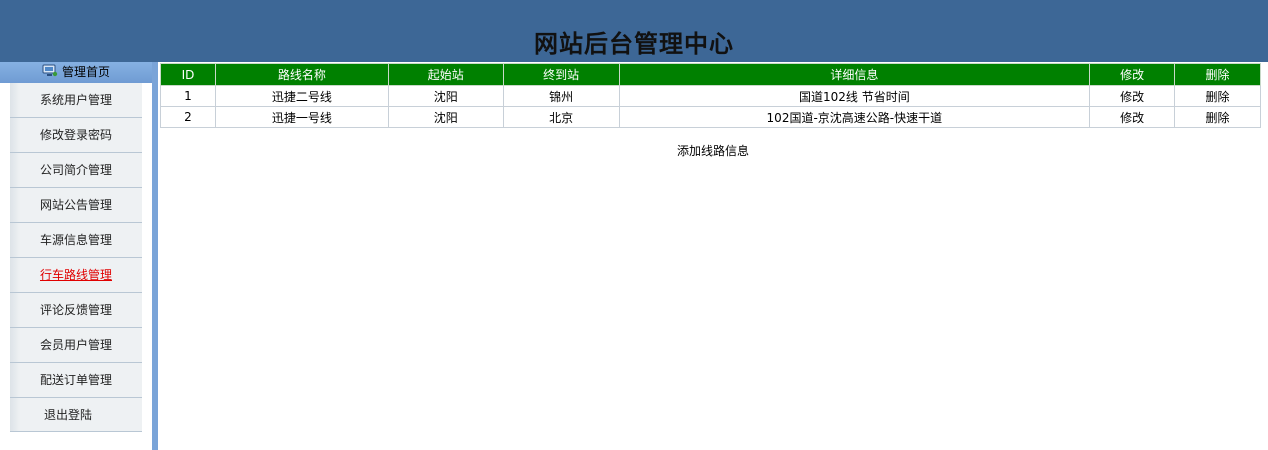 The width and height of the screenshot is (1268, 450). I want to click on sidebar-item-feedback: 评论反馈管理, so click(76, 310).